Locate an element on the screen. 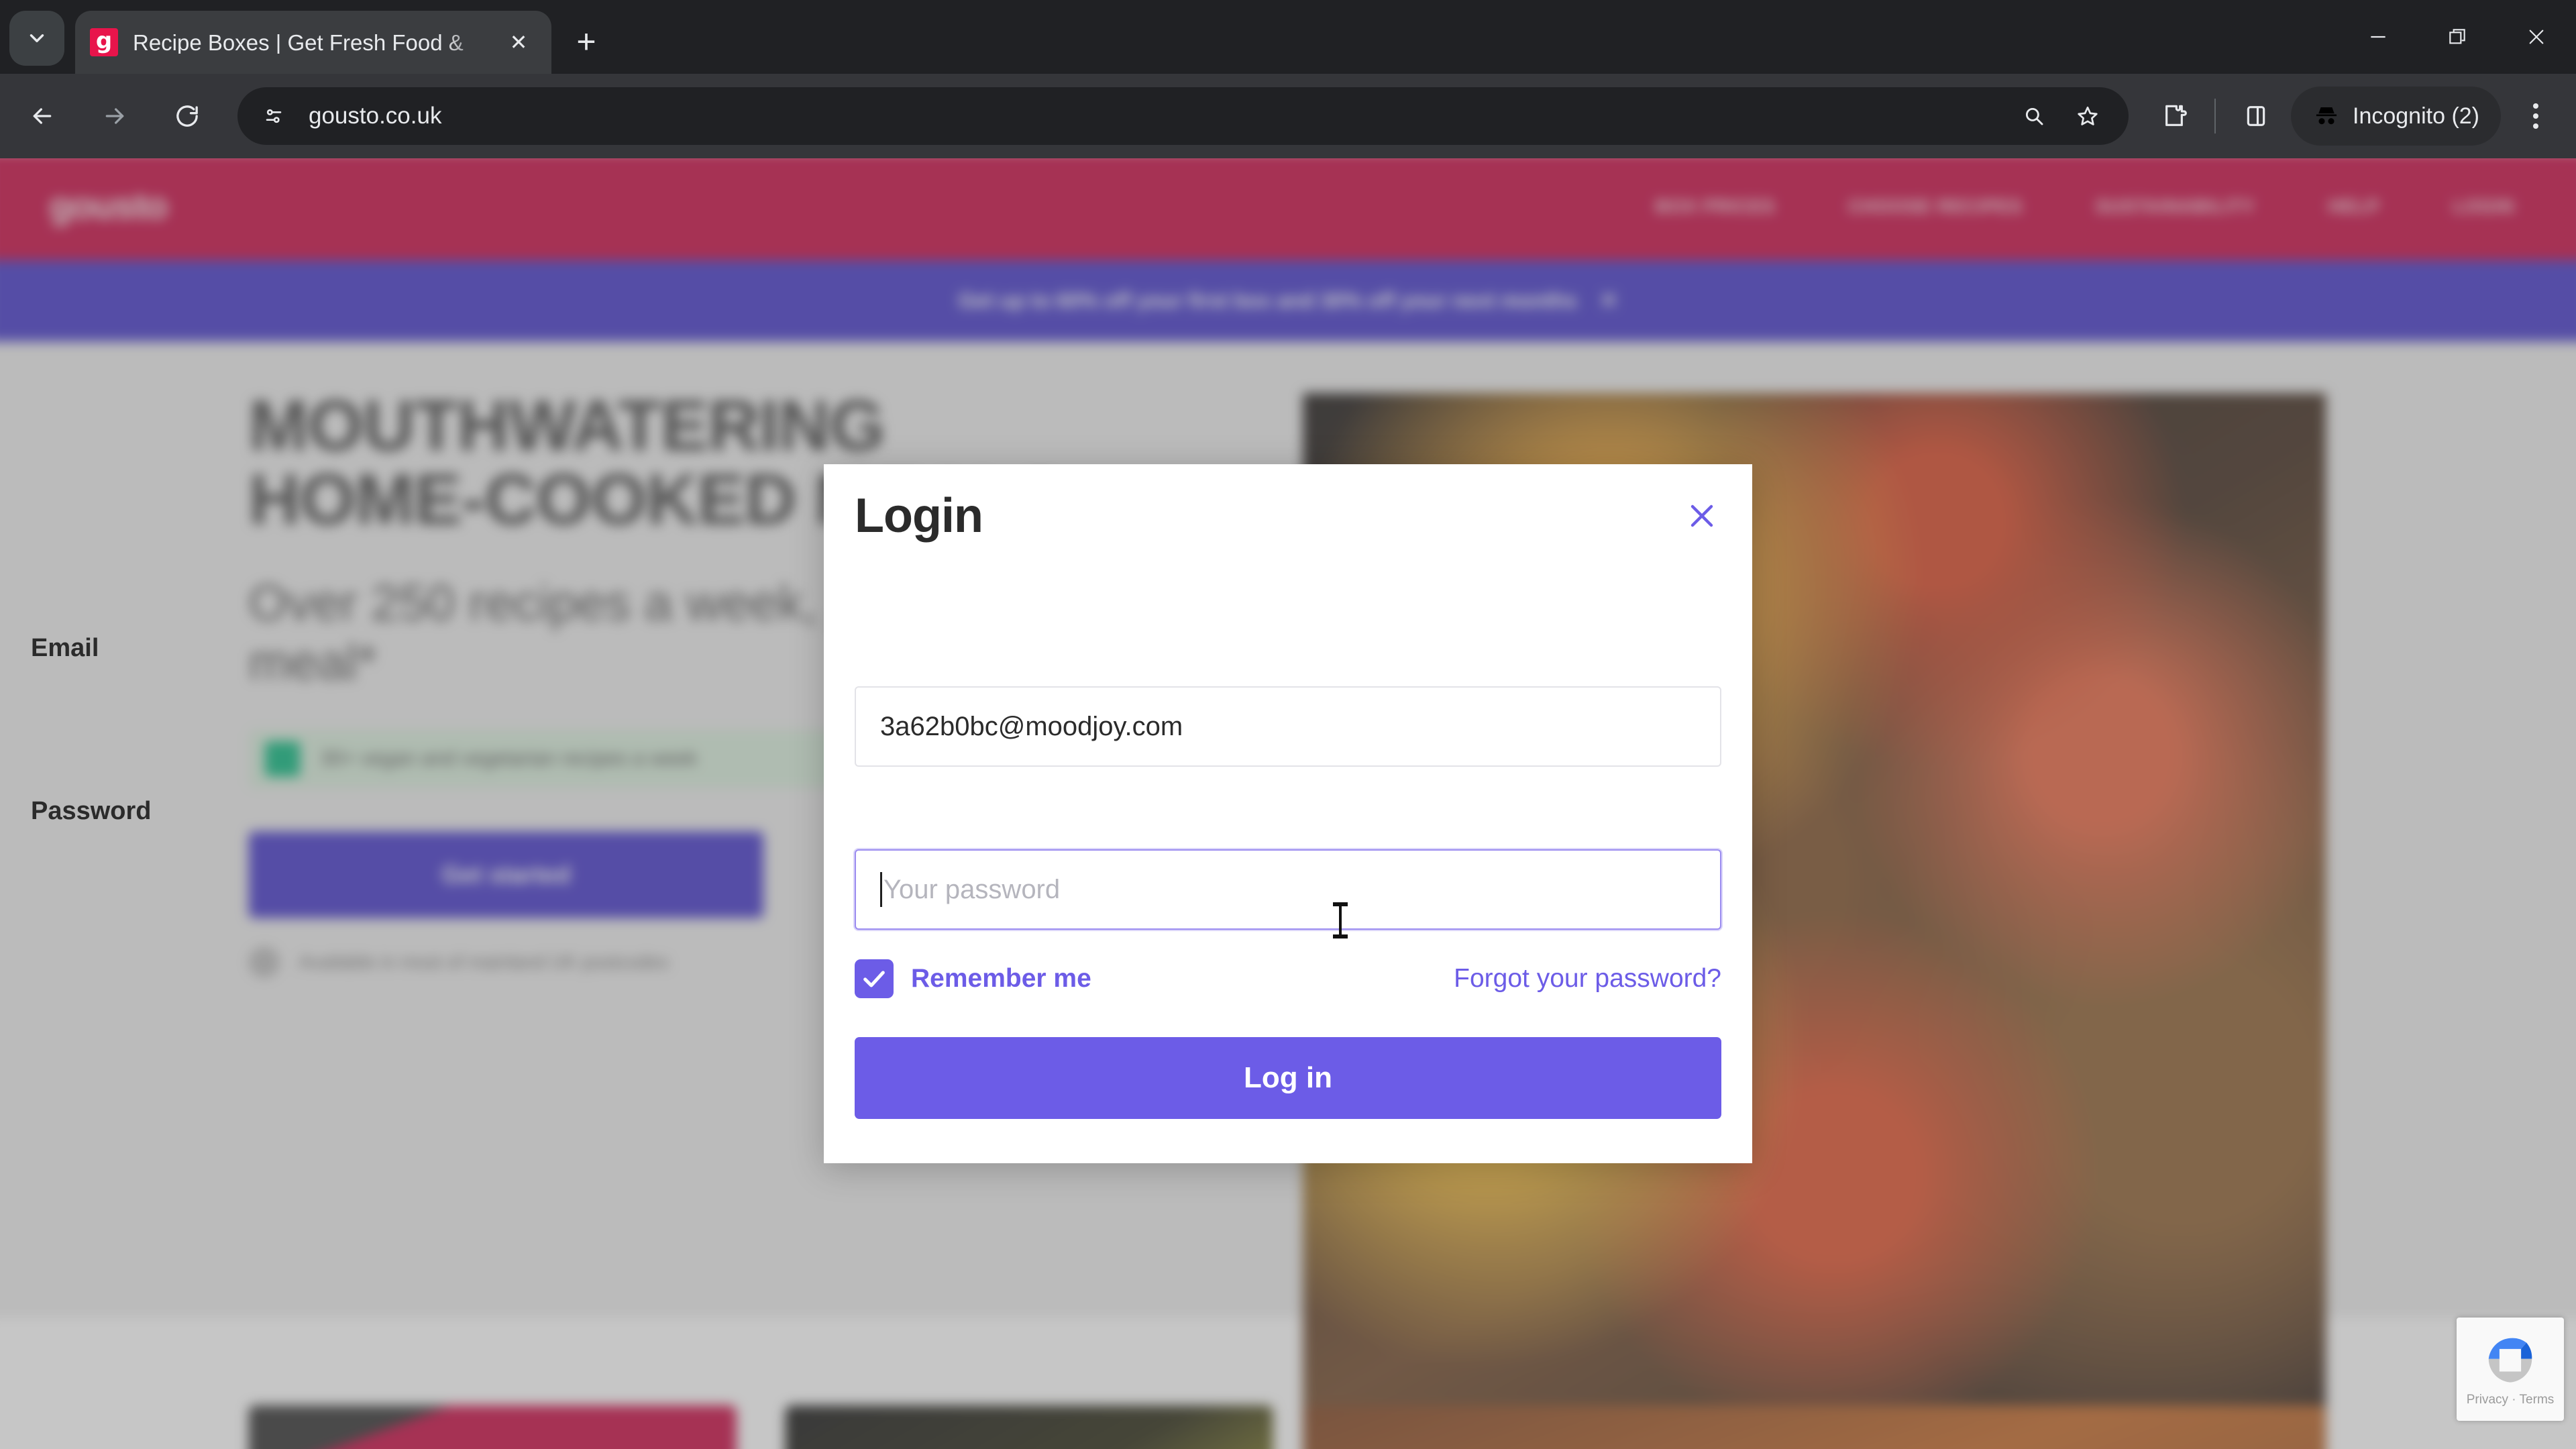  side-panel-button is located at coordinates (2256, 116).